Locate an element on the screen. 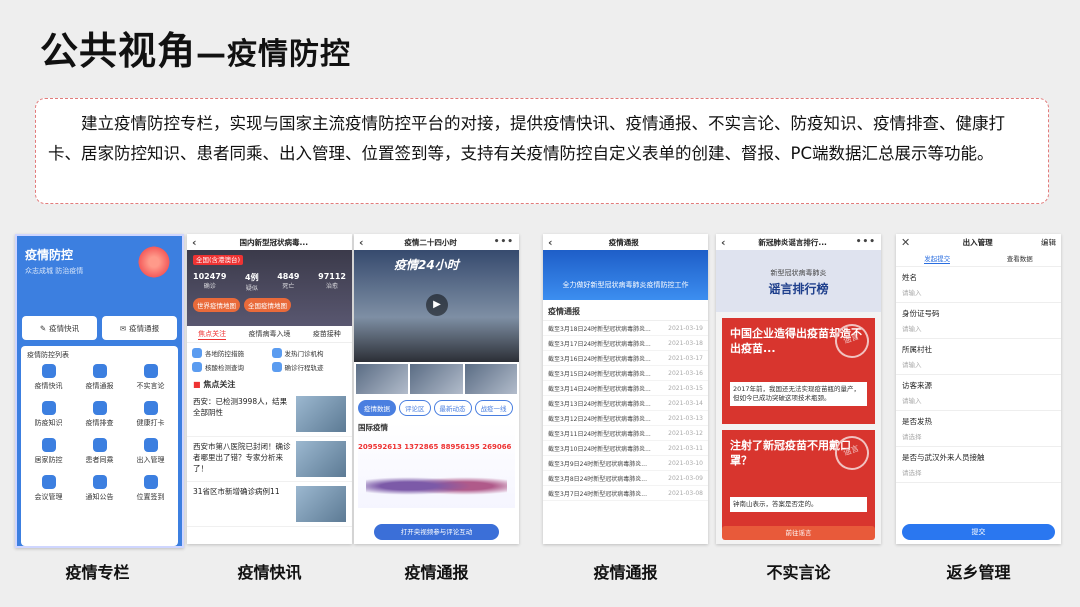  nav-title: 疫情通报 is located at coordinates (623, 242).